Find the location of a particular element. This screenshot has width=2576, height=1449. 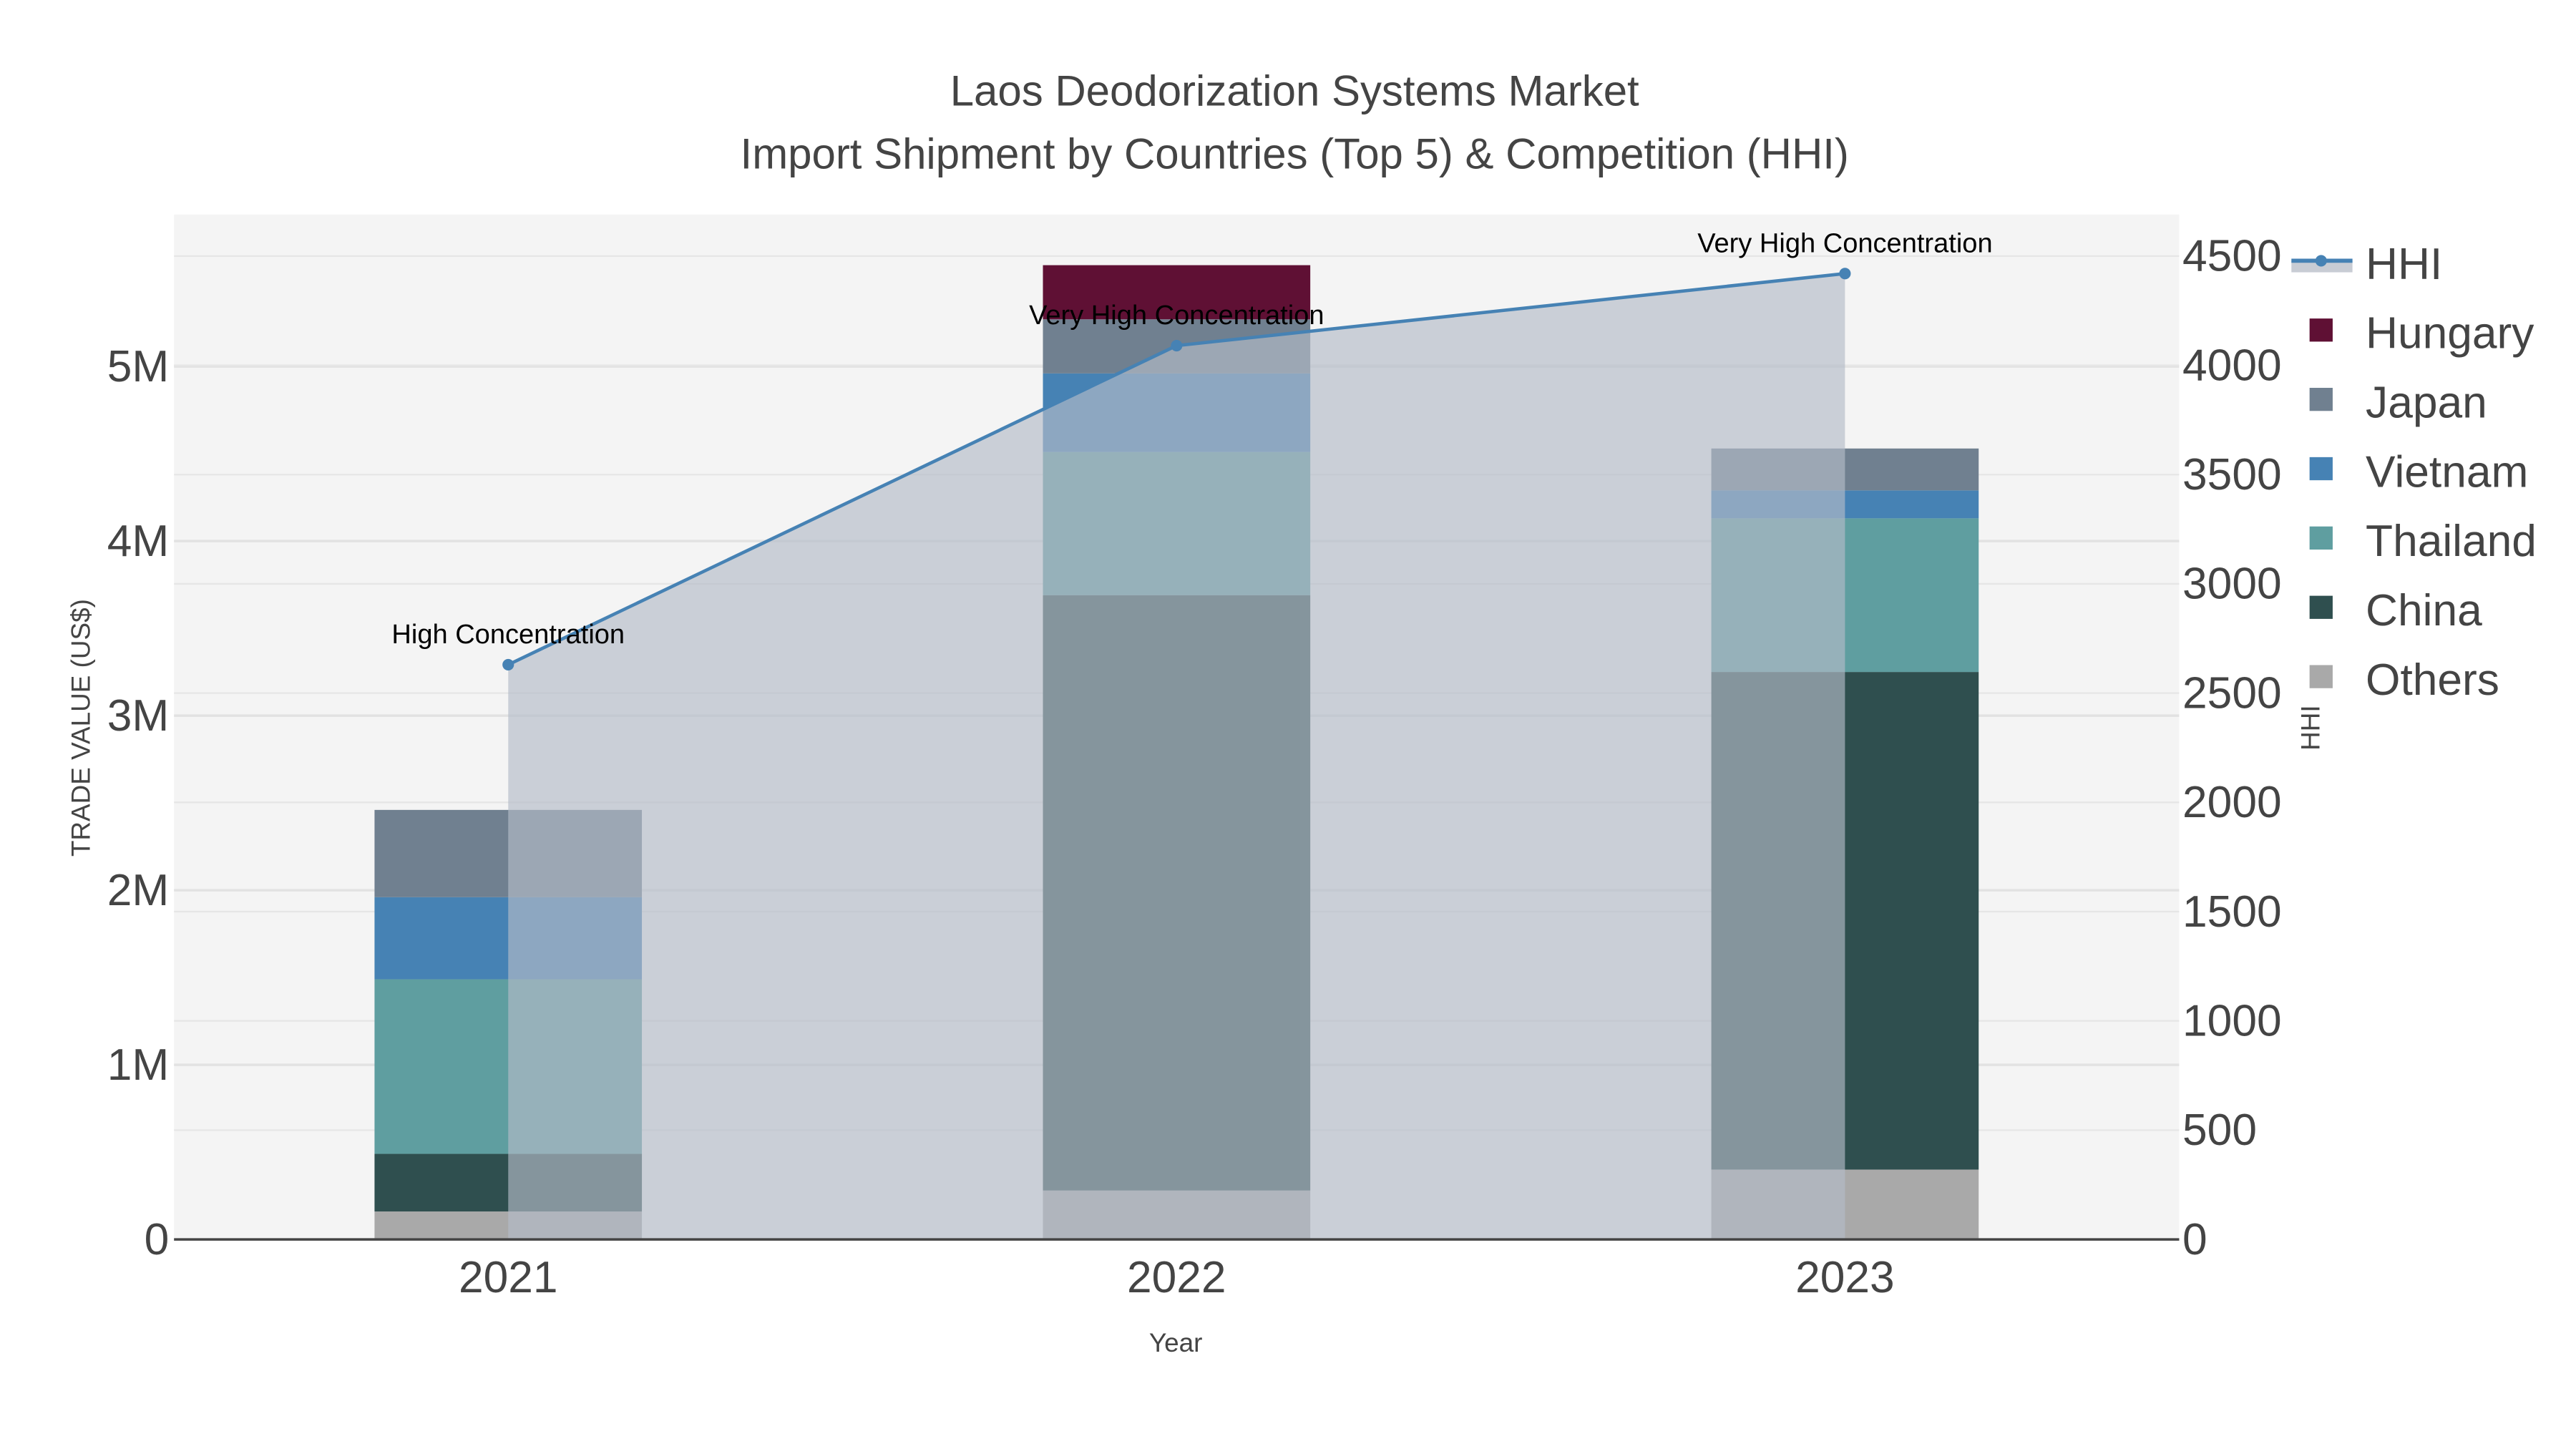

y2-tick-label: 2500 is located at coordinates (2232, 693).